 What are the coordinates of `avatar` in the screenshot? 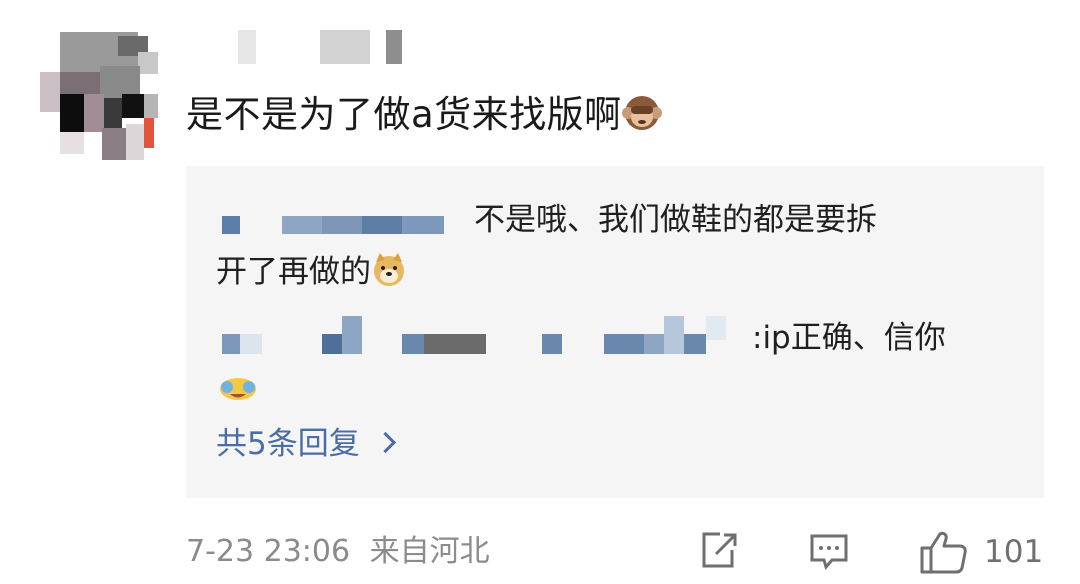 It's located at (99, 96).